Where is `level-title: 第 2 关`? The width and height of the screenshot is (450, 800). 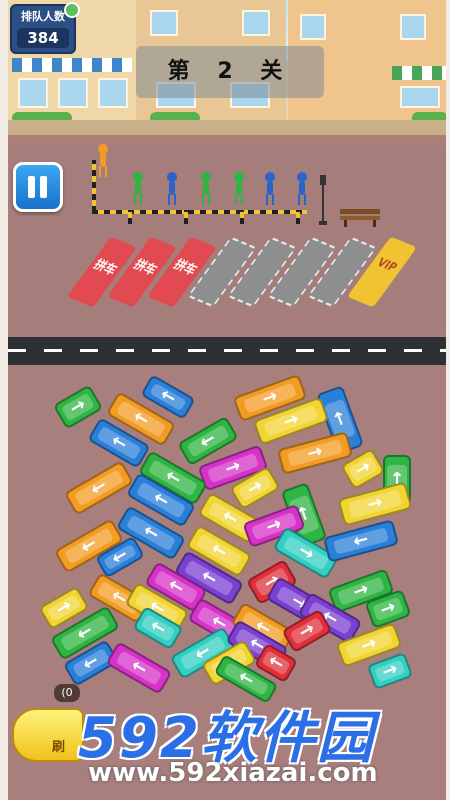 level-title: 第 2 关 is located at coordinates (230, 71).